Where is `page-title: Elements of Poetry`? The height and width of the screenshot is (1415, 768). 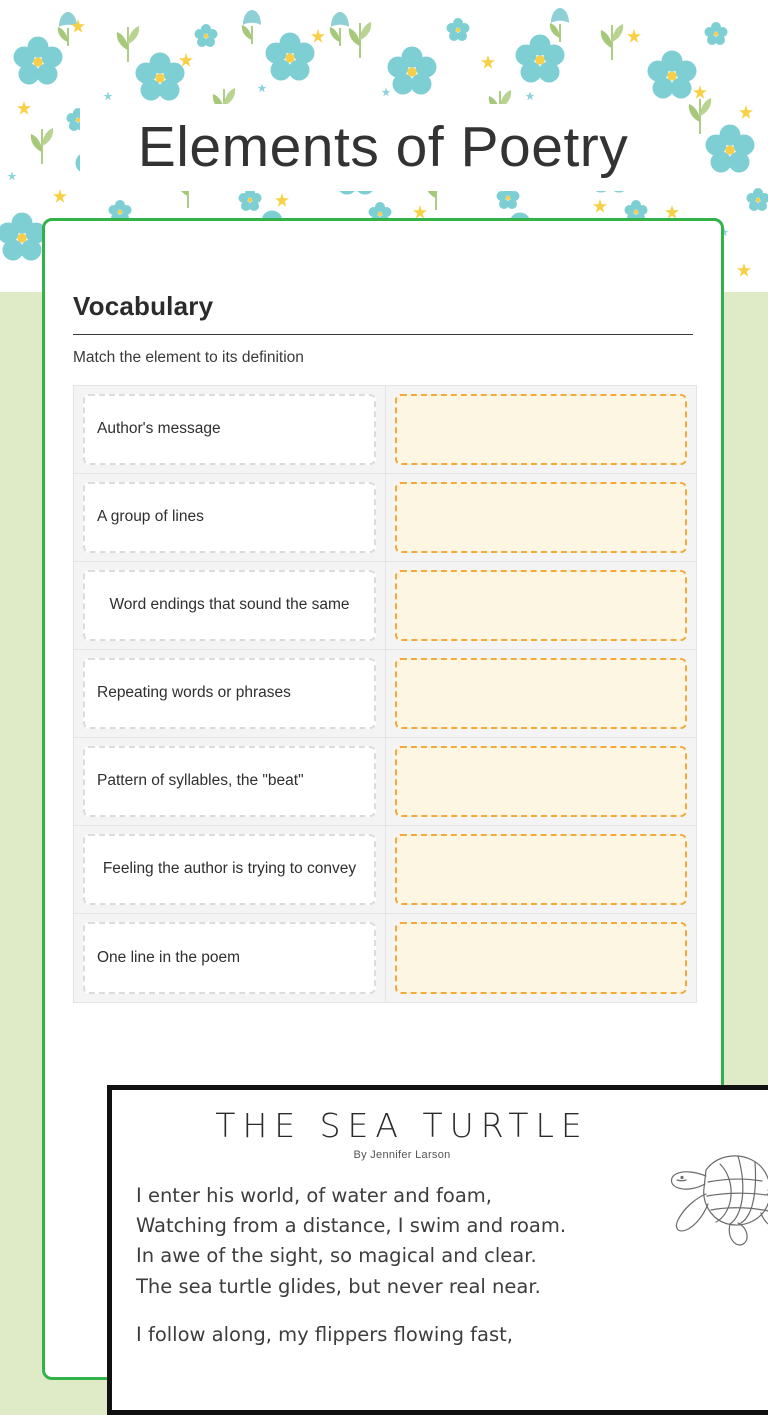 page-title: Elements of Poetry is located at coordinates (383, 147).